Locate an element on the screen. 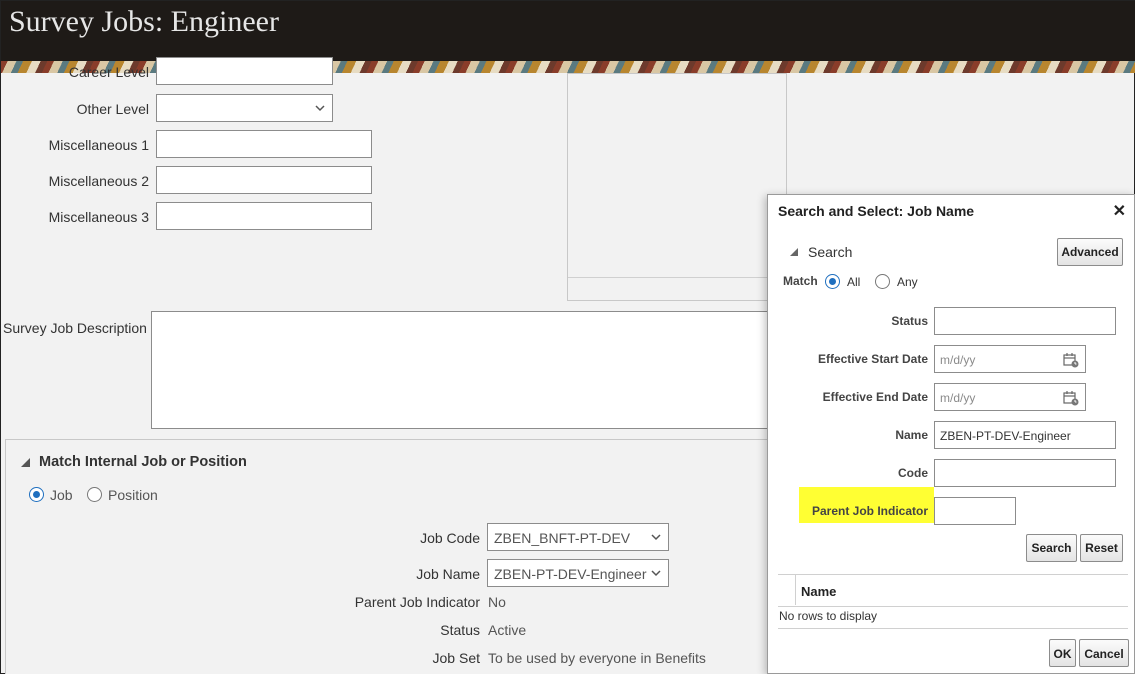 The image size is (1135, 674). career-level-label: Career Level is located at coordinates (108, 72).